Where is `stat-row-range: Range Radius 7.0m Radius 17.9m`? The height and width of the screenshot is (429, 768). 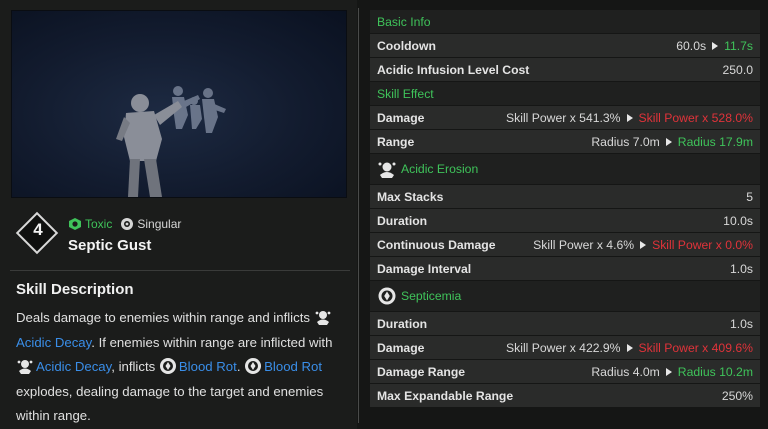 stat-row-range: Range Radius 7.0m Radius 17.9m is located at coordinates (565, 141).